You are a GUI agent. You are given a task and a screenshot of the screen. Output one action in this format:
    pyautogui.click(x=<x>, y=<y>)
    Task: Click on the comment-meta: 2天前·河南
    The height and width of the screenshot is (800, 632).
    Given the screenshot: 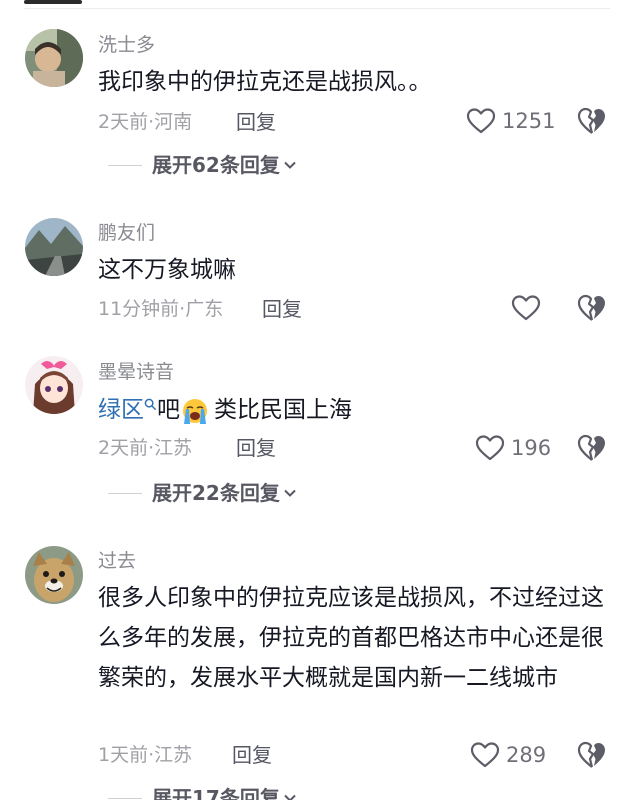 What is the action you would take?
    pyautogui.click(x=145, y=122)
    